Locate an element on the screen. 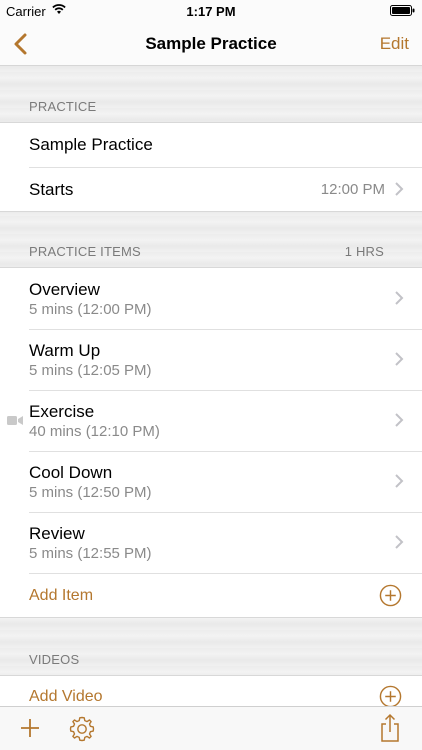  gear-icon is located at coordinates (82, 729).